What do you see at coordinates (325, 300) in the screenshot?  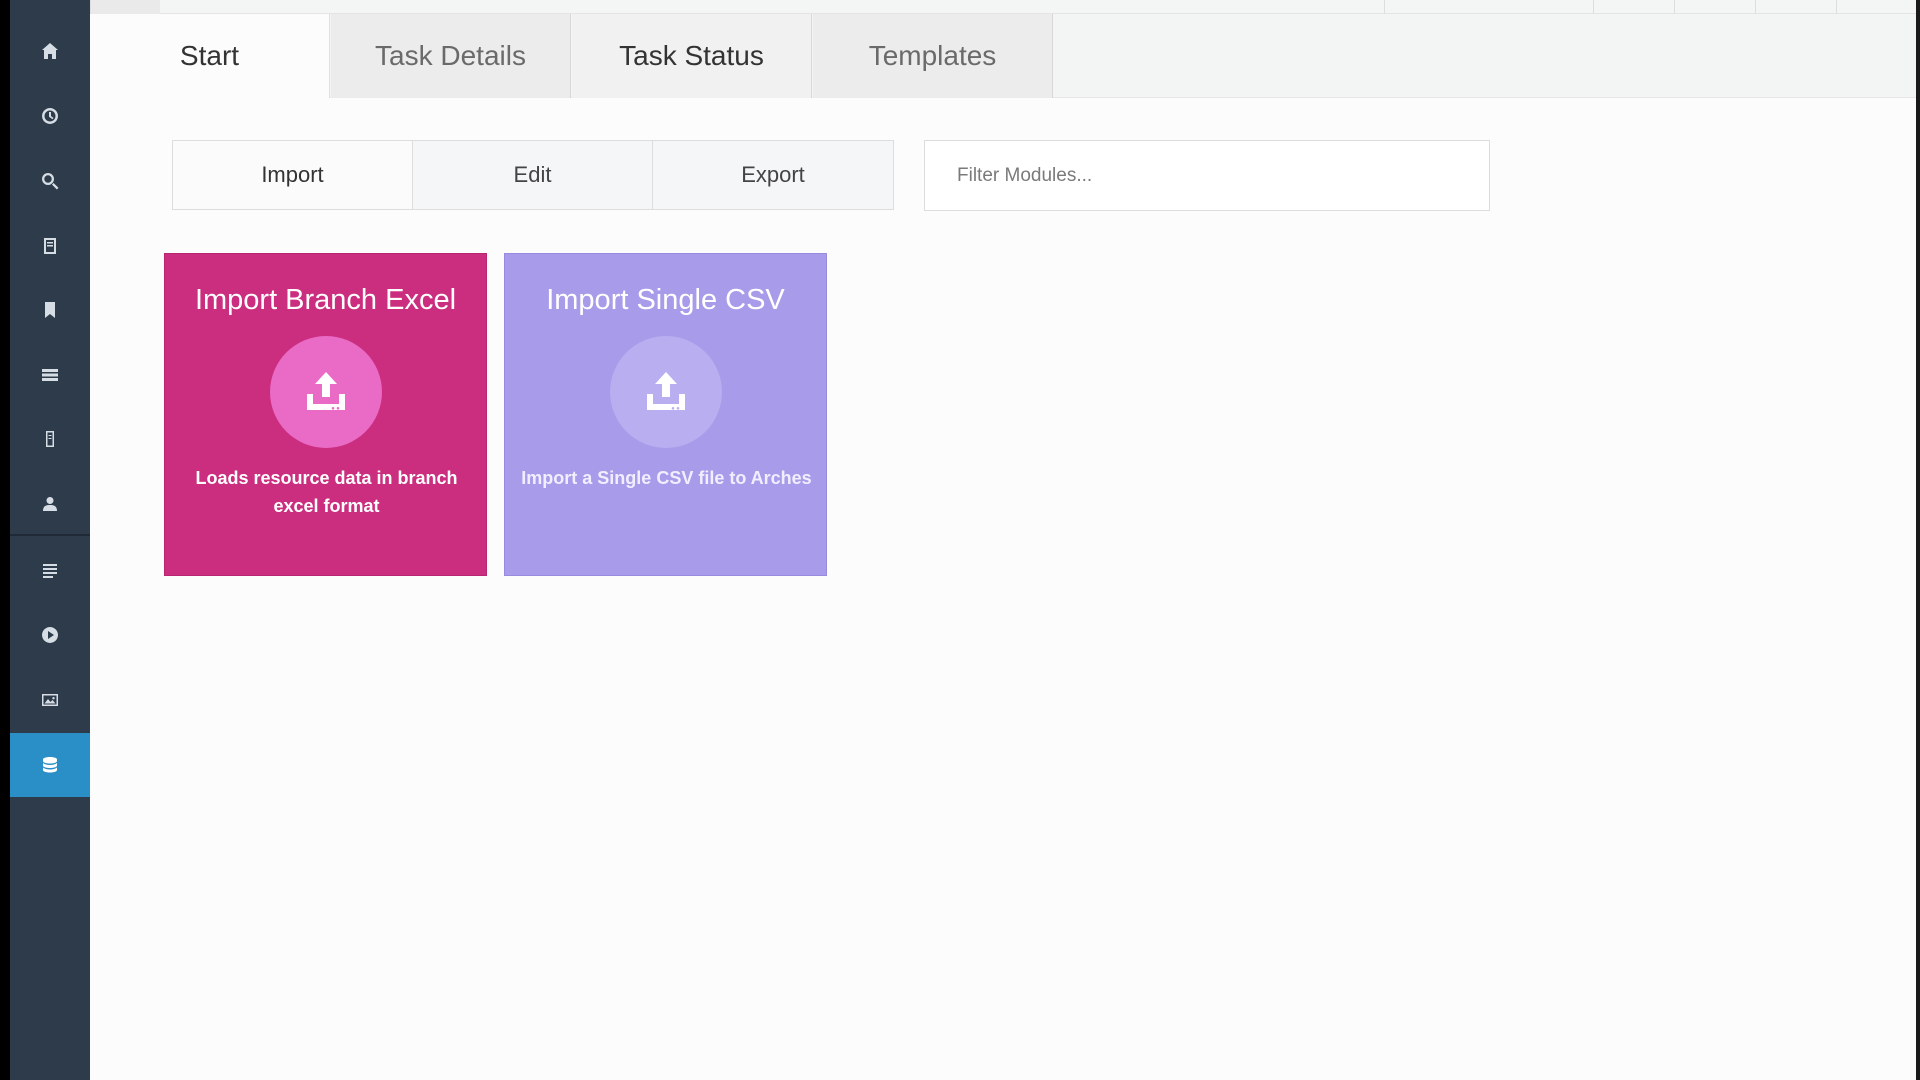 I see `module-card-title: Import Branch Excel` at bounding box center [325, 300].